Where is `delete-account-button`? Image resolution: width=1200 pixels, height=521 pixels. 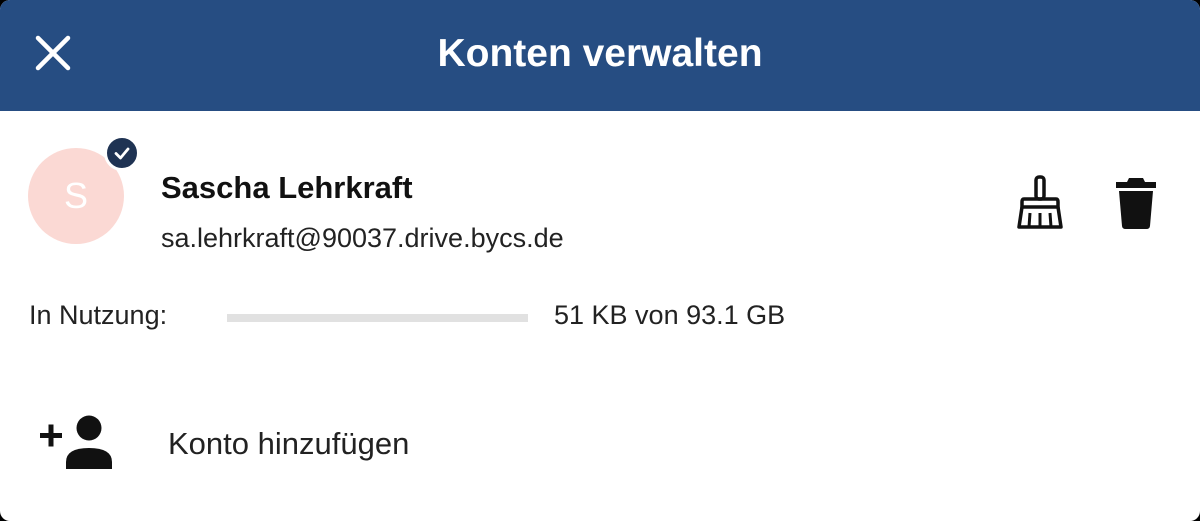
delete-account-button is located at coordinates (1136, 203).